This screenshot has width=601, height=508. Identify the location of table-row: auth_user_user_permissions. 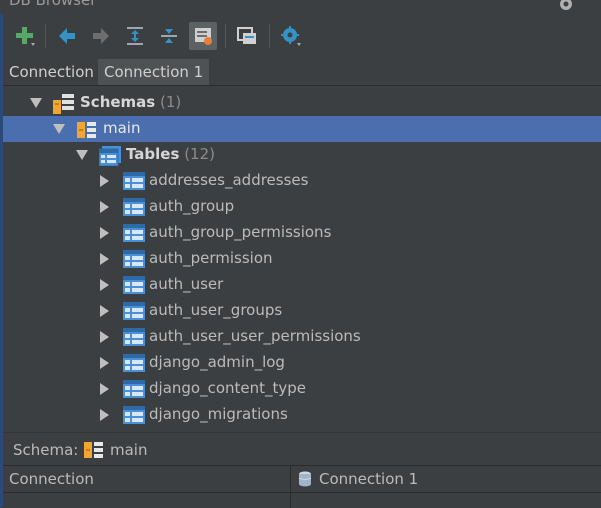
(302, 337).